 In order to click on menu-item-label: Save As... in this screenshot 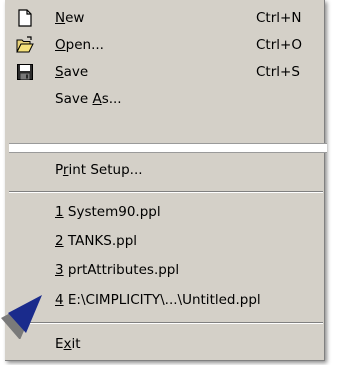, I will do `click(88, 99)`.